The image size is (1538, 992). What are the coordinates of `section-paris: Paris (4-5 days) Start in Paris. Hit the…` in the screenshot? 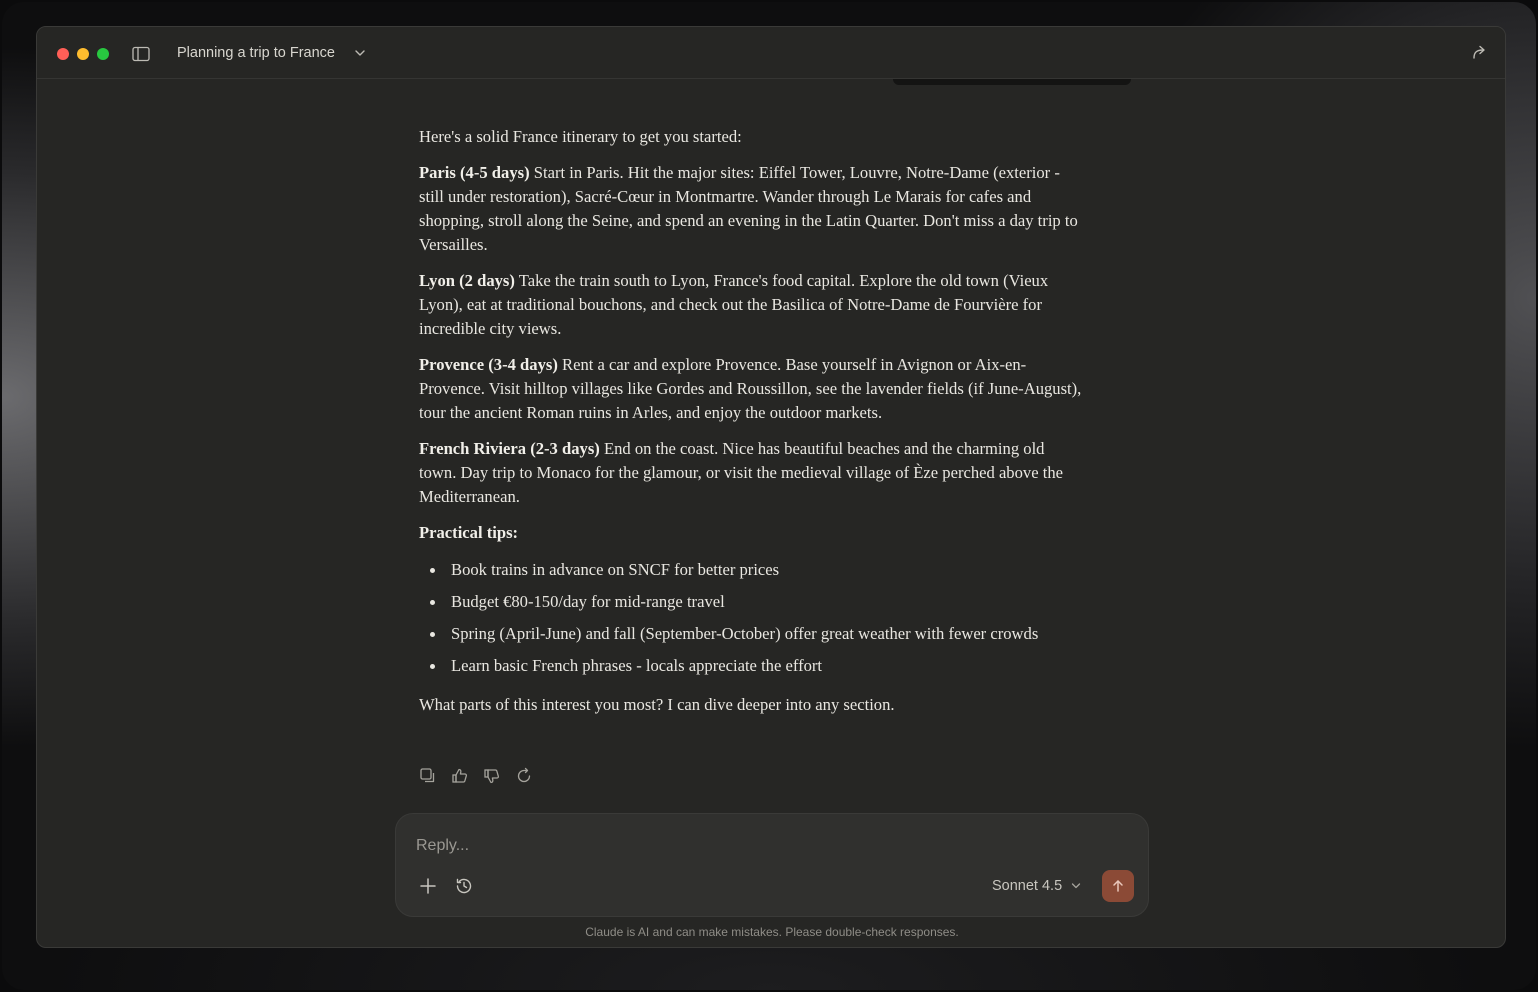 It's located at (751, 209).